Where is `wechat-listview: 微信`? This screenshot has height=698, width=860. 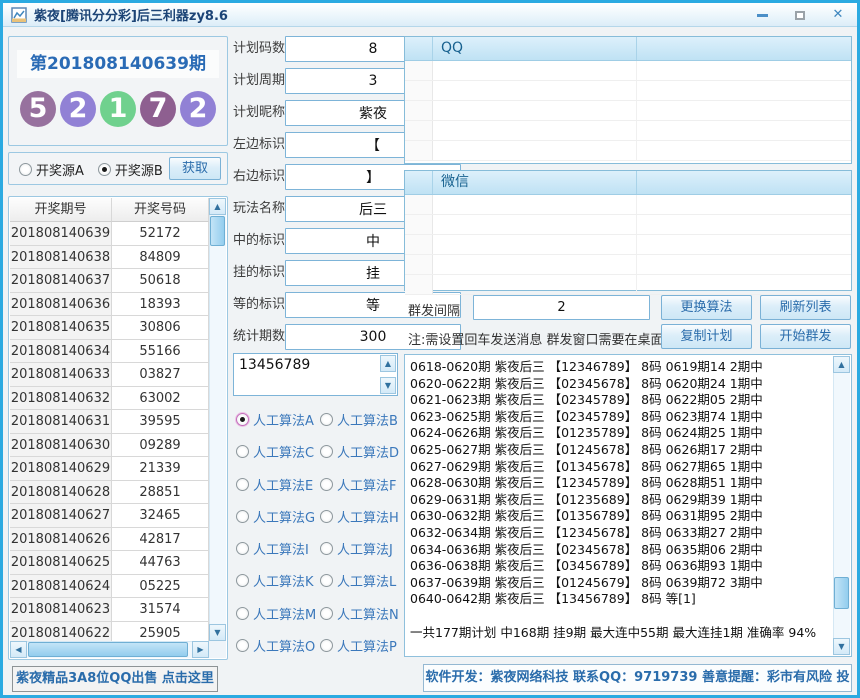
wechat-listview: 微信 is located at coordinates (628, 232).